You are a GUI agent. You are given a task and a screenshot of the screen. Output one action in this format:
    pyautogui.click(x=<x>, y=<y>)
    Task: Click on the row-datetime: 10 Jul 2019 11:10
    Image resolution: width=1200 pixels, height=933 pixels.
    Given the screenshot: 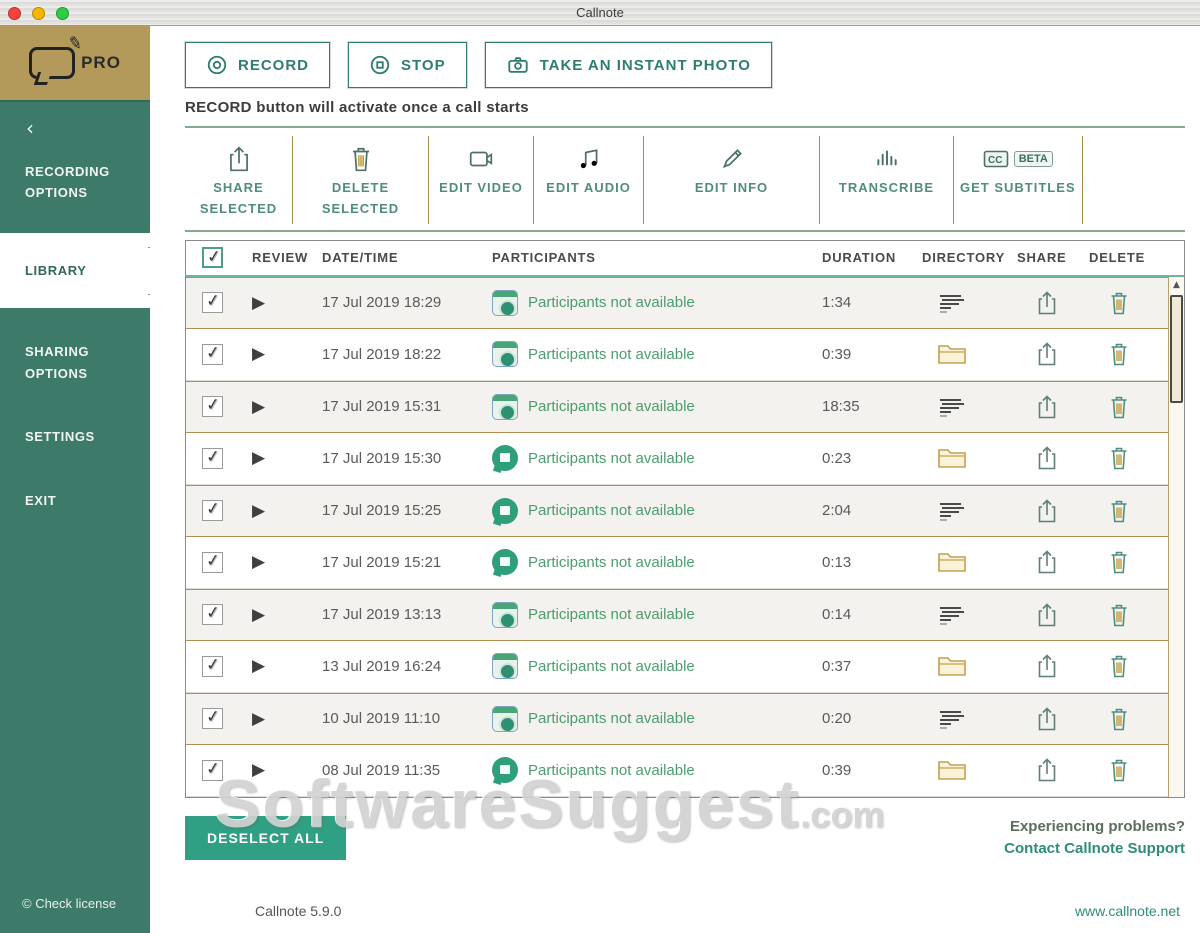 What is the action you would take?
    pyautogui.click(x=381, y=719)
    